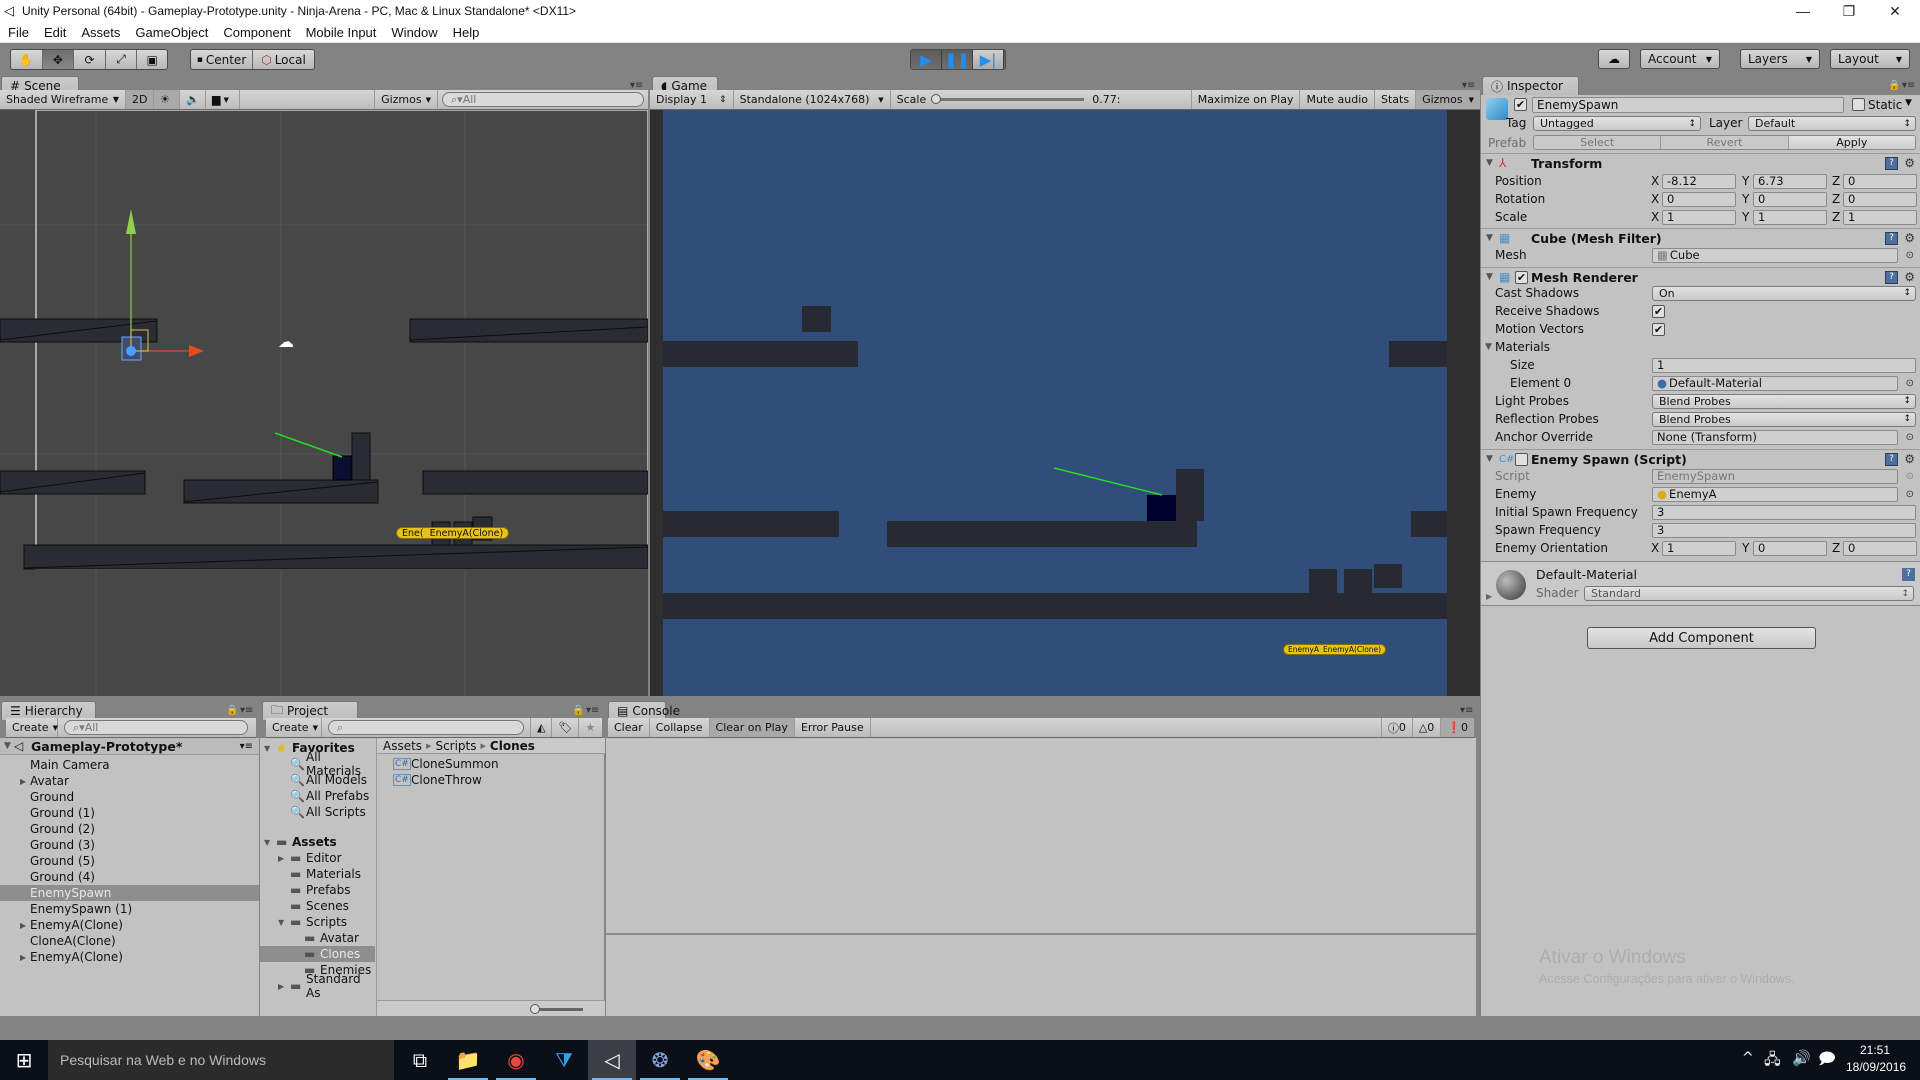  I want to click on folder-item: ▶ ▬ Editor, so click(317, 858).